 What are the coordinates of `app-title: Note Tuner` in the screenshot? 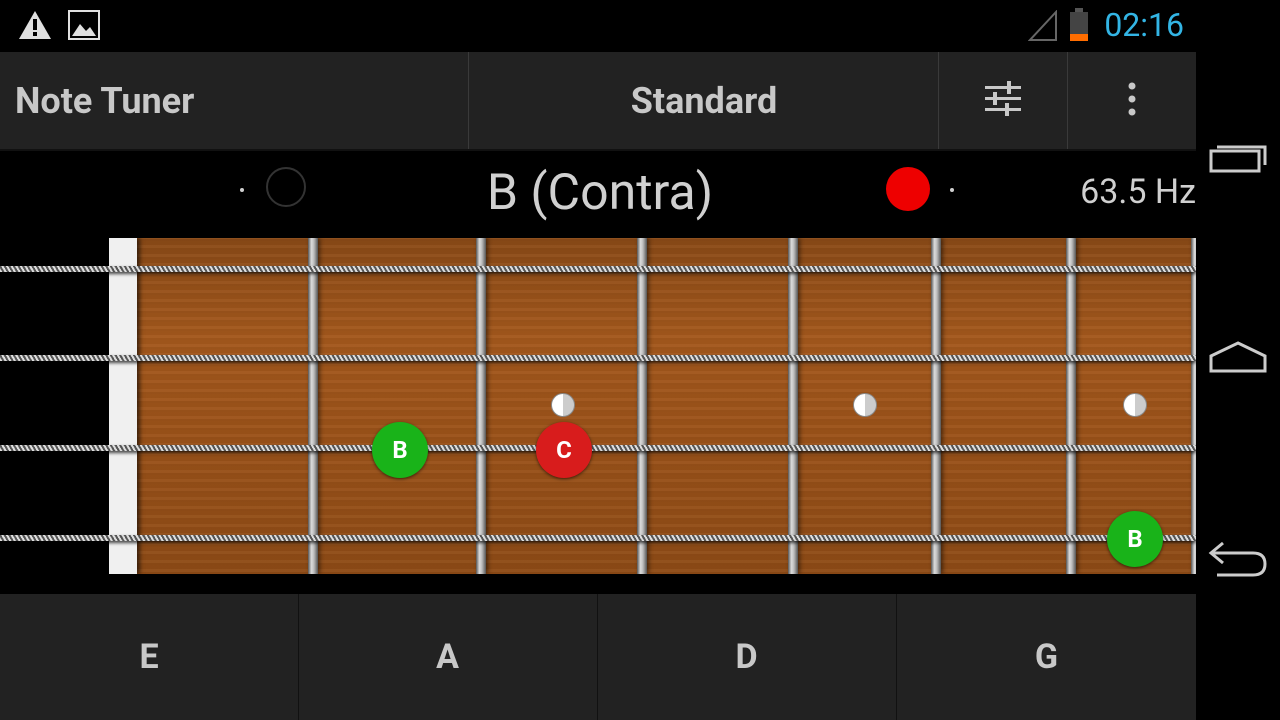 It's located at (105, 101).